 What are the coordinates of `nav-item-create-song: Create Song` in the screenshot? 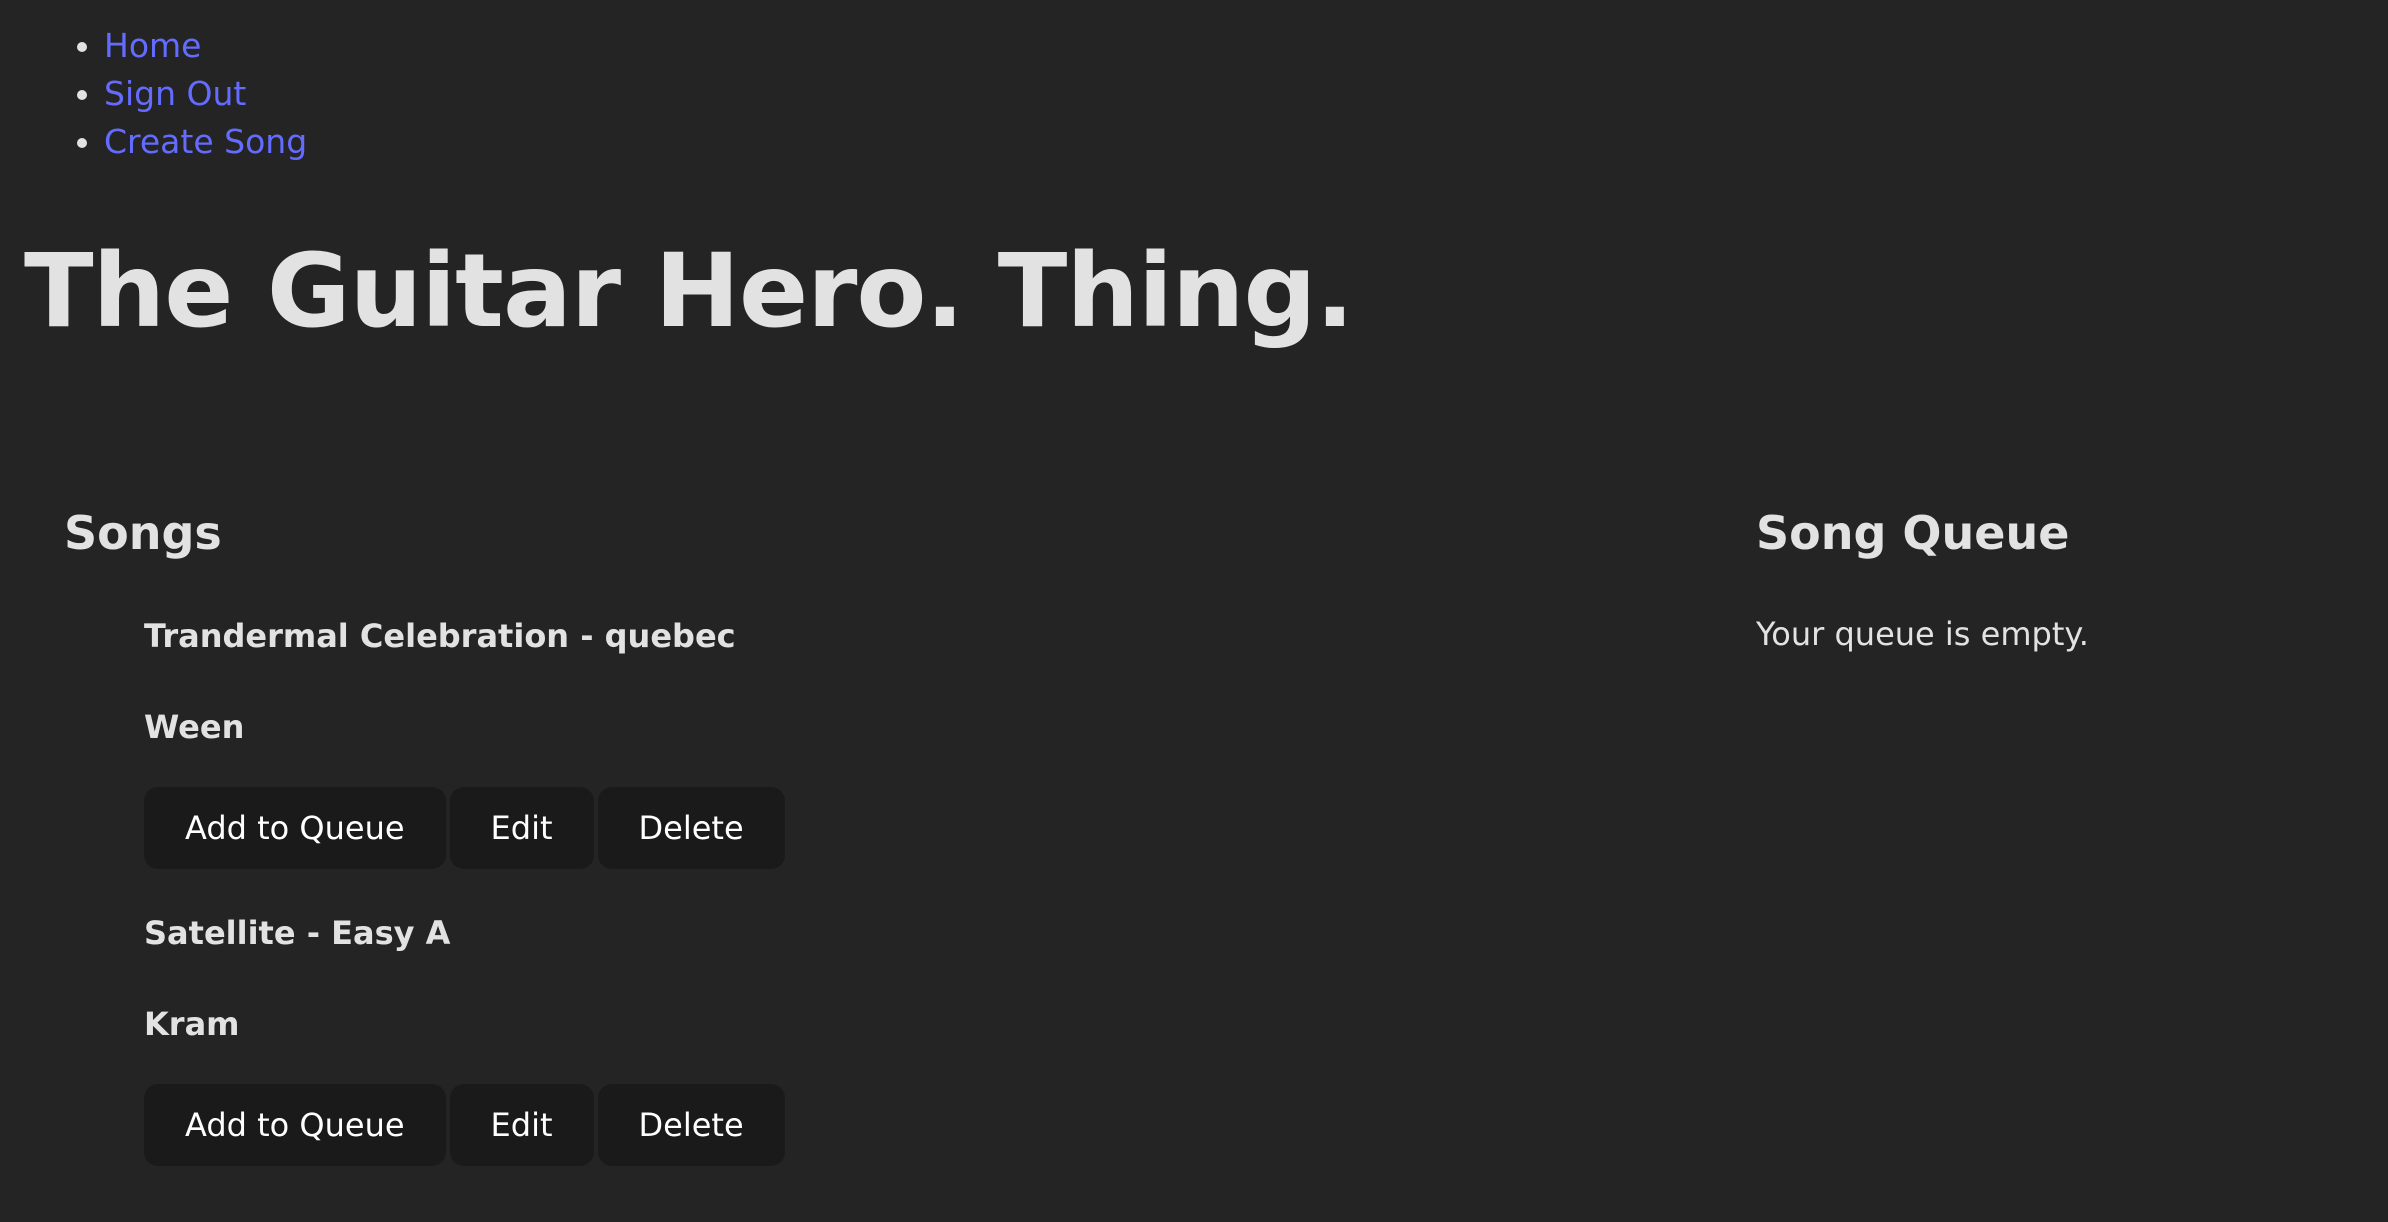 It's located at (205, 142).